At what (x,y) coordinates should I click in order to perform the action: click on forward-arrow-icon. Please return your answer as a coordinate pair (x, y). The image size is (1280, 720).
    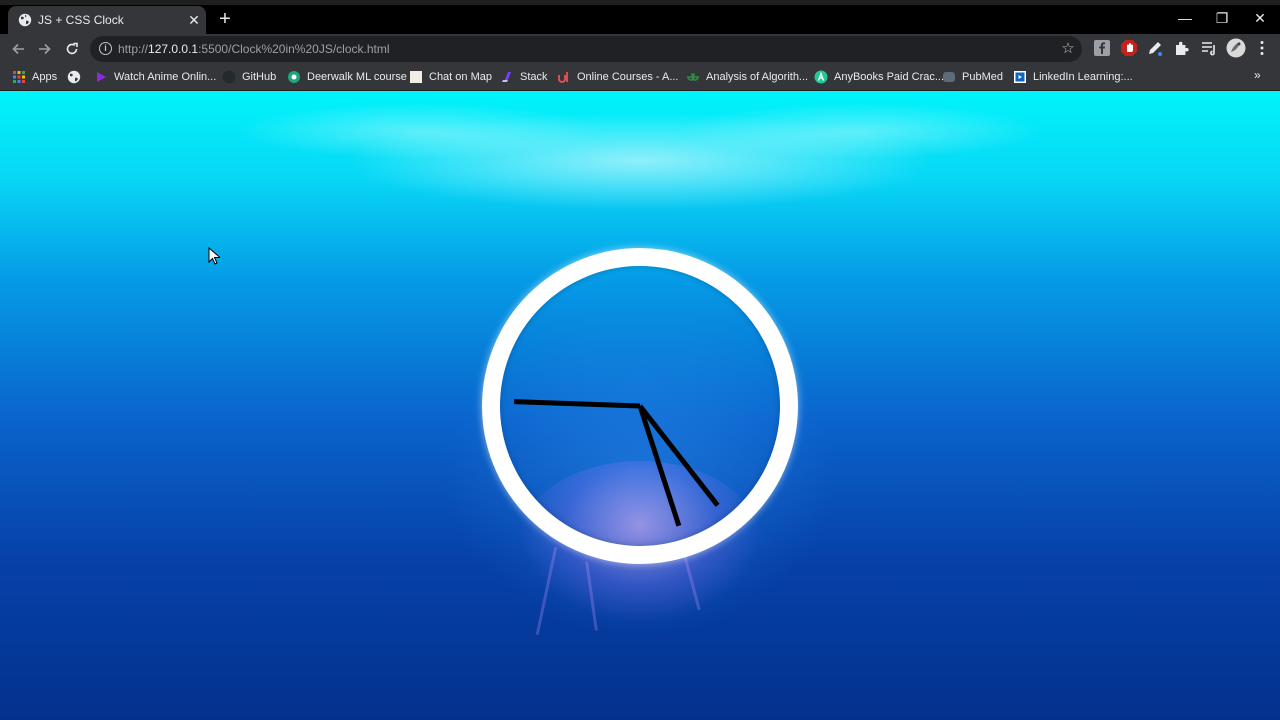
    Looking at the image, I should click on (45, 49).